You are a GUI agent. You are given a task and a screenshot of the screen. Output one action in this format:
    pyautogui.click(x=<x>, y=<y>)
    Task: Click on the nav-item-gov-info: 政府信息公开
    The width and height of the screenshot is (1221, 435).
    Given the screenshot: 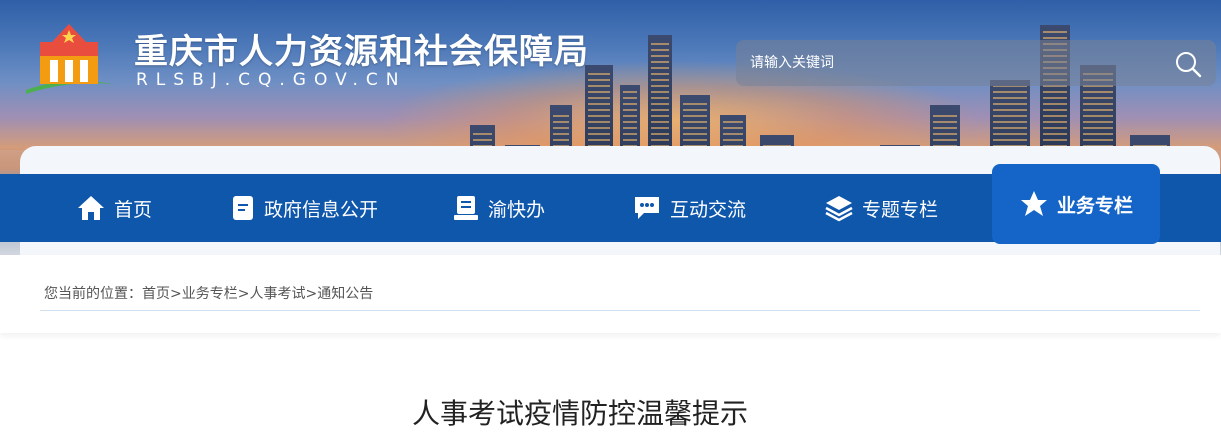 What is the action you would take?
    pyautogui.click(x=304, y=208)
    